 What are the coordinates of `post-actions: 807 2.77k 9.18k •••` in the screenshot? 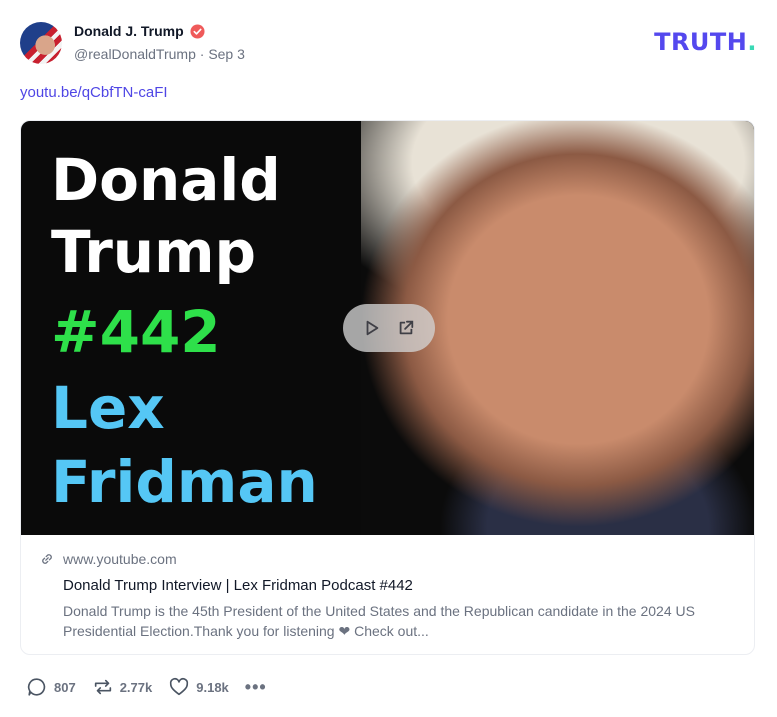 It's located at (146, 687).